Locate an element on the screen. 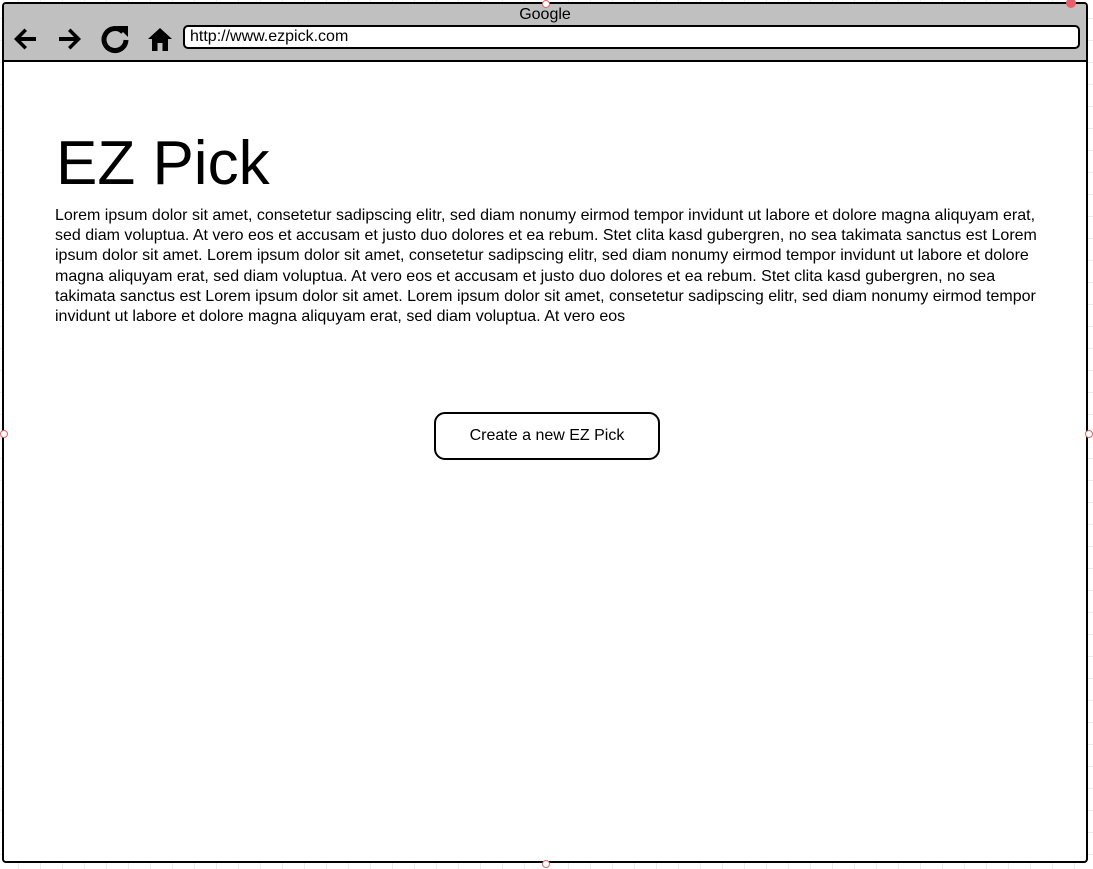 The width and height of the screenshot is (1093, 869). forward-button is located at coordinates (70, 39).